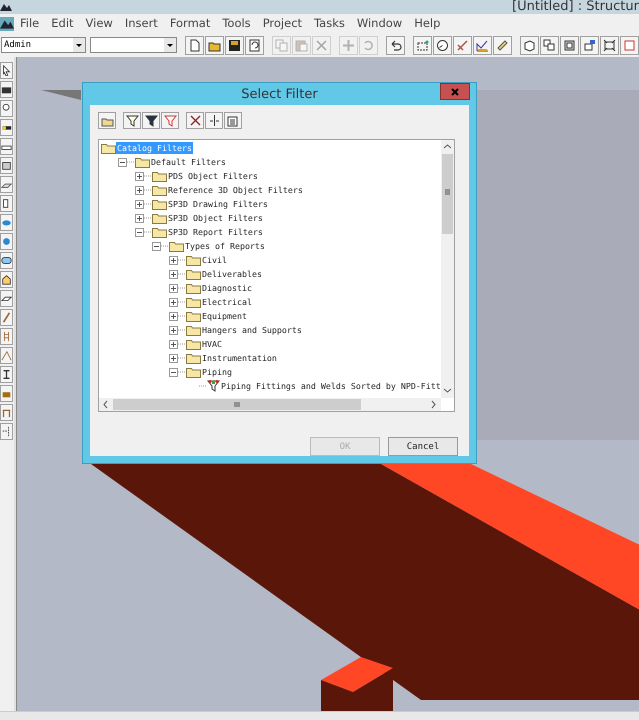 Image resolution: width=639 pixels, height=720 pixels. What do you see at coordinates (235, 190) in the screenshot?
I see `tree-item: Reference 3D Object Filters` at bounding box center [235, 190].